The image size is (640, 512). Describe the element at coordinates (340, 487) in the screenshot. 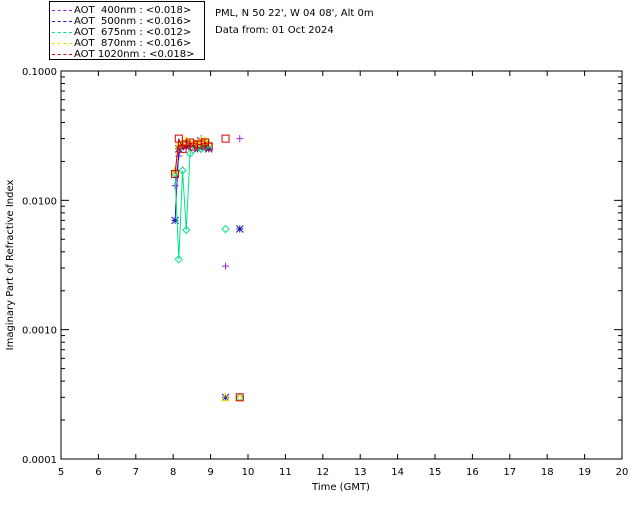

I see `x-axis-label: Time (GMT)` at that location.